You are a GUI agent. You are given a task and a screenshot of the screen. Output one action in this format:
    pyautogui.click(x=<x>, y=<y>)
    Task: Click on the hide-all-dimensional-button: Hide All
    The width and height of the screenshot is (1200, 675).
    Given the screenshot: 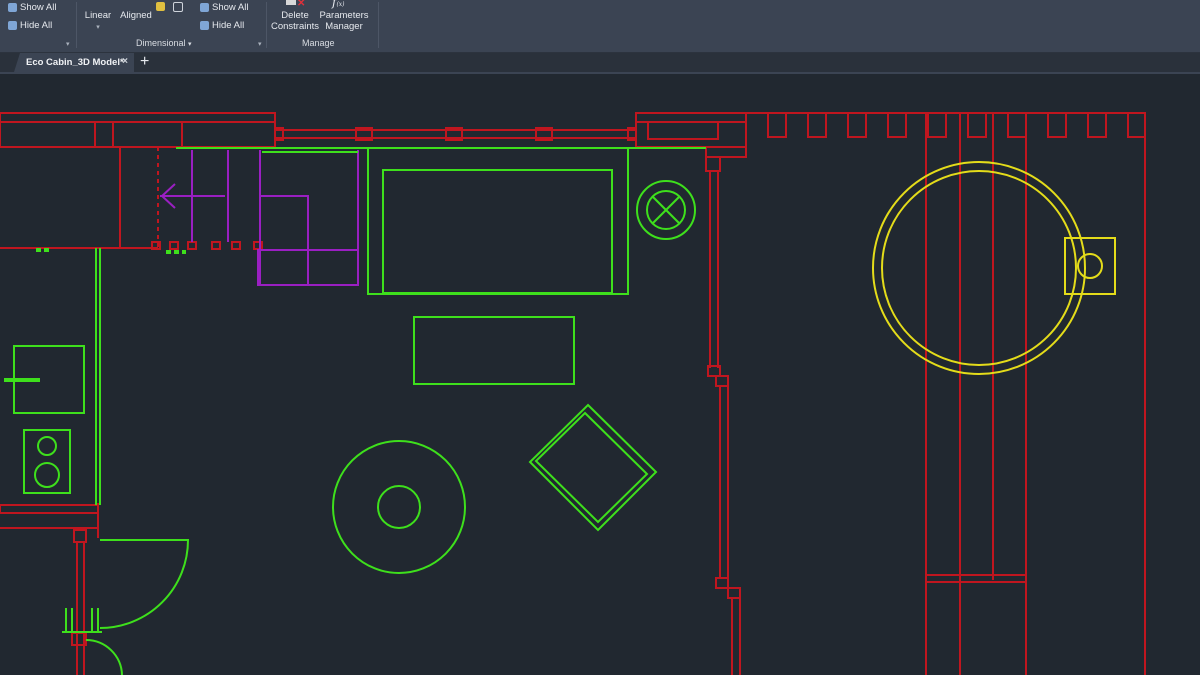 What is the action you would take?
    pyautogui.click(x=222, y=25)
    